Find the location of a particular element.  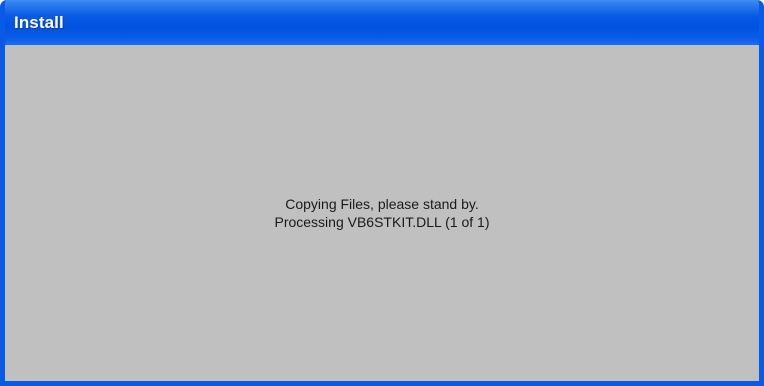

status-line-processing: Processing VB6STKIT.DLL (1 of 1) is located at coordinates (382, 222).